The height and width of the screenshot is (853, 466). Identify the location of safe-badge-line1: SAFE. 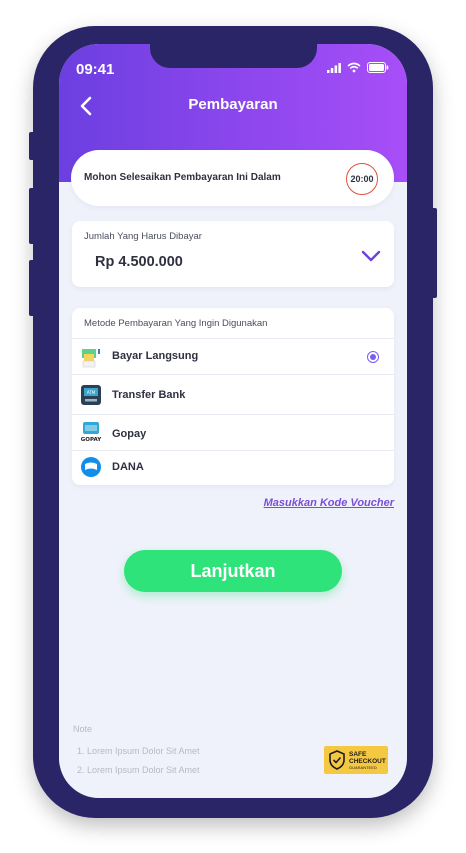
(358, 754).